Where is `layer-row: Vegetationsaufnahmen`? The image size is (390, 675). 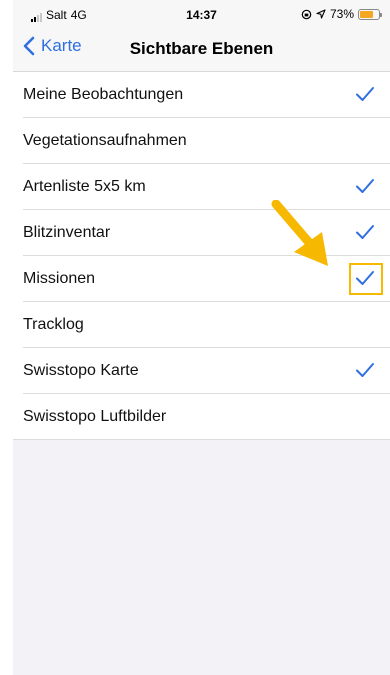
layer-row: Vegetationsaufnahmen is located at coordinates (201, 141).